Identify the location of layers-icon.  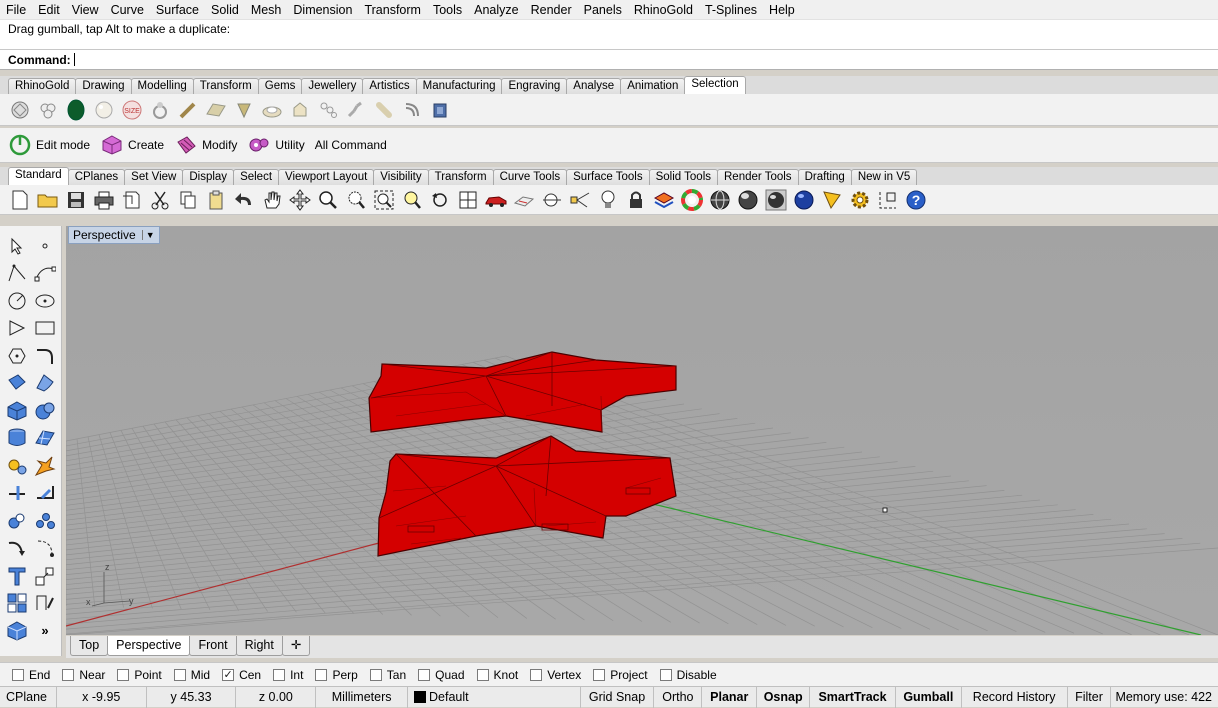
(664, 200).